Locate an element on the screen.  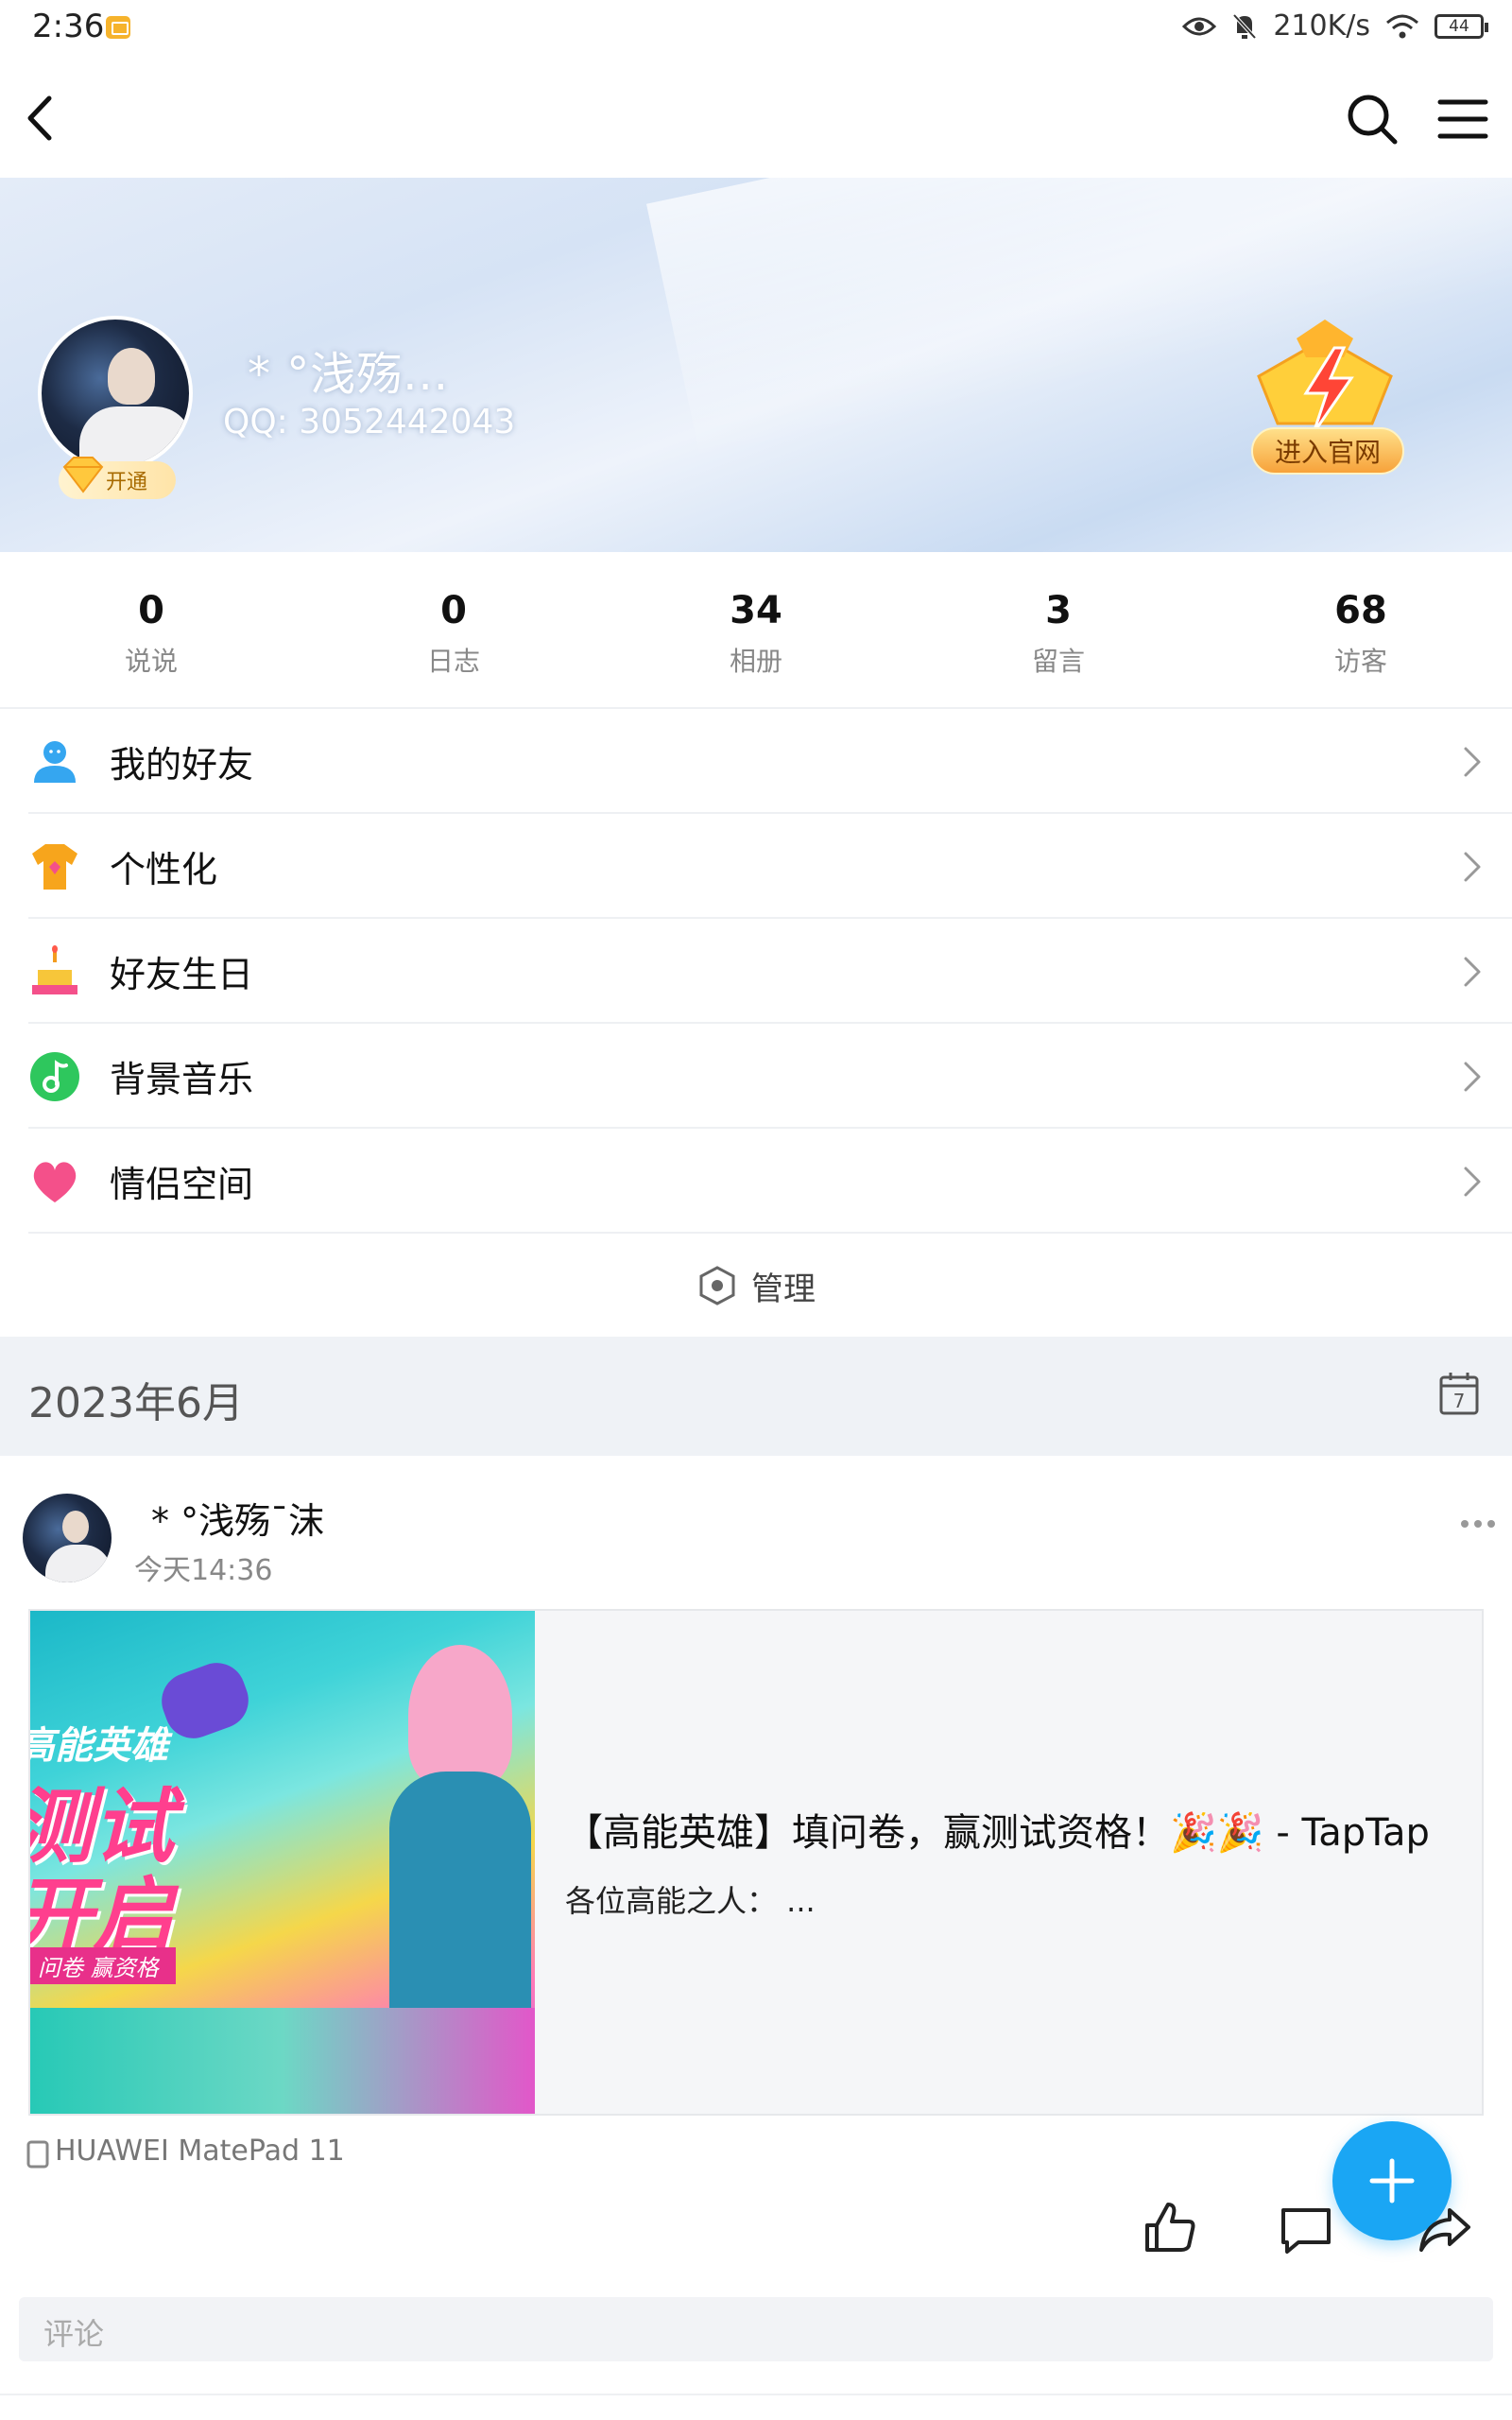
stat-label: 日志 is located at coordinates (453, 661).